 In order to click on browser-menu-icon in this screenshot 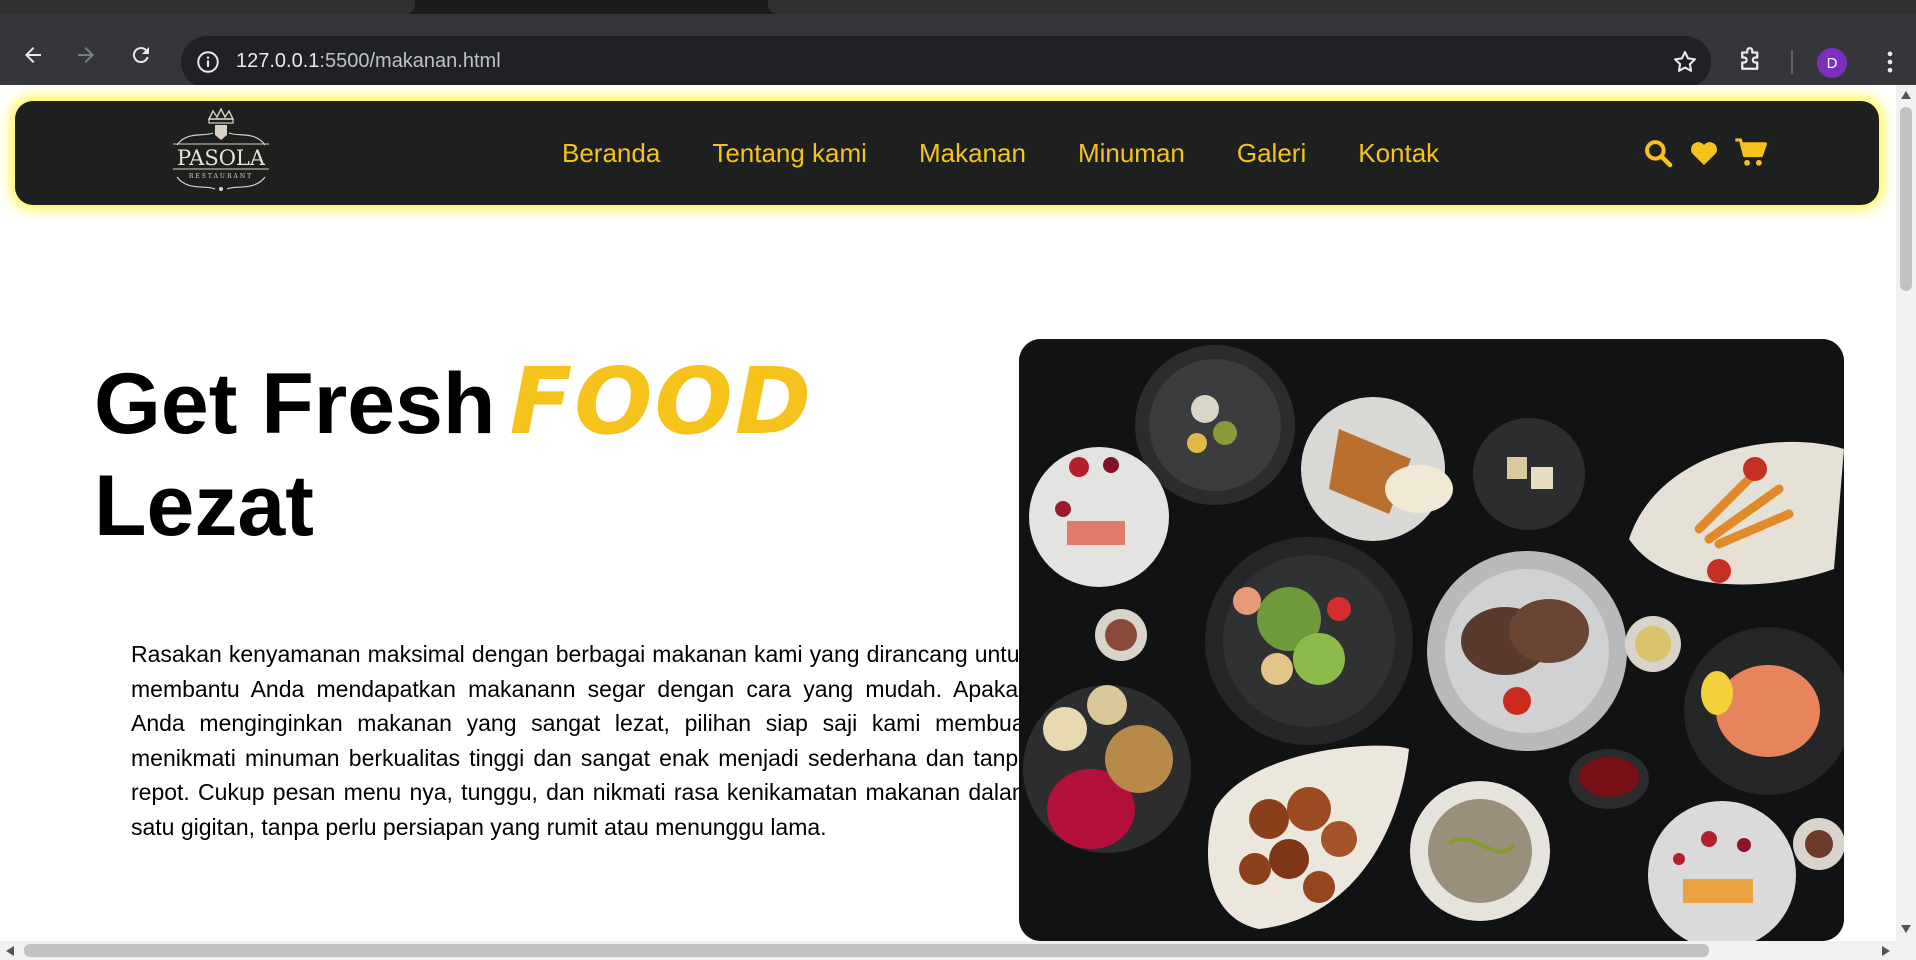, I will do `click(1890, 64)`.